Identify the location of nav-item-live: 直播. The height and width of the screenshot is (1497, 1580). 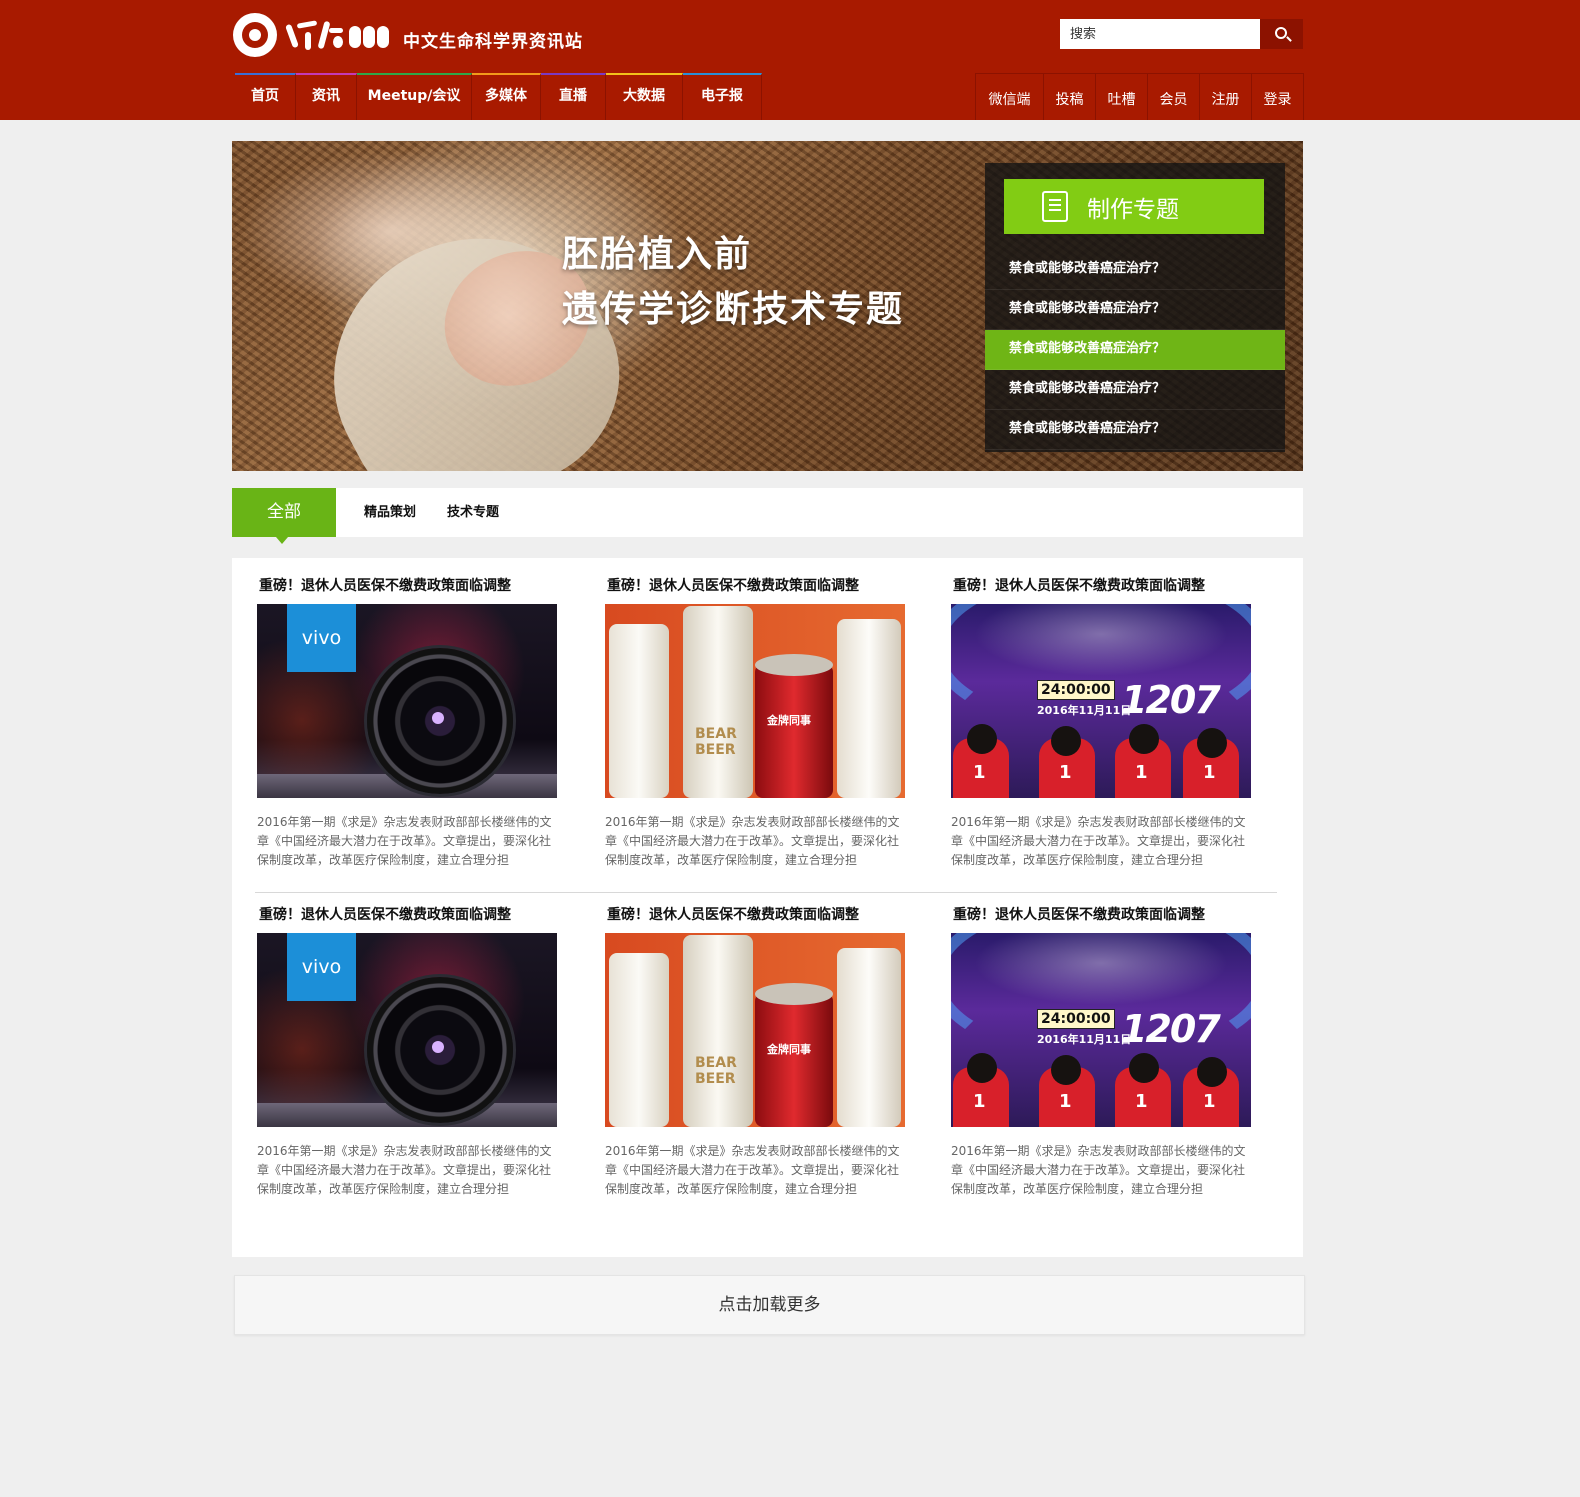
(573, 96).